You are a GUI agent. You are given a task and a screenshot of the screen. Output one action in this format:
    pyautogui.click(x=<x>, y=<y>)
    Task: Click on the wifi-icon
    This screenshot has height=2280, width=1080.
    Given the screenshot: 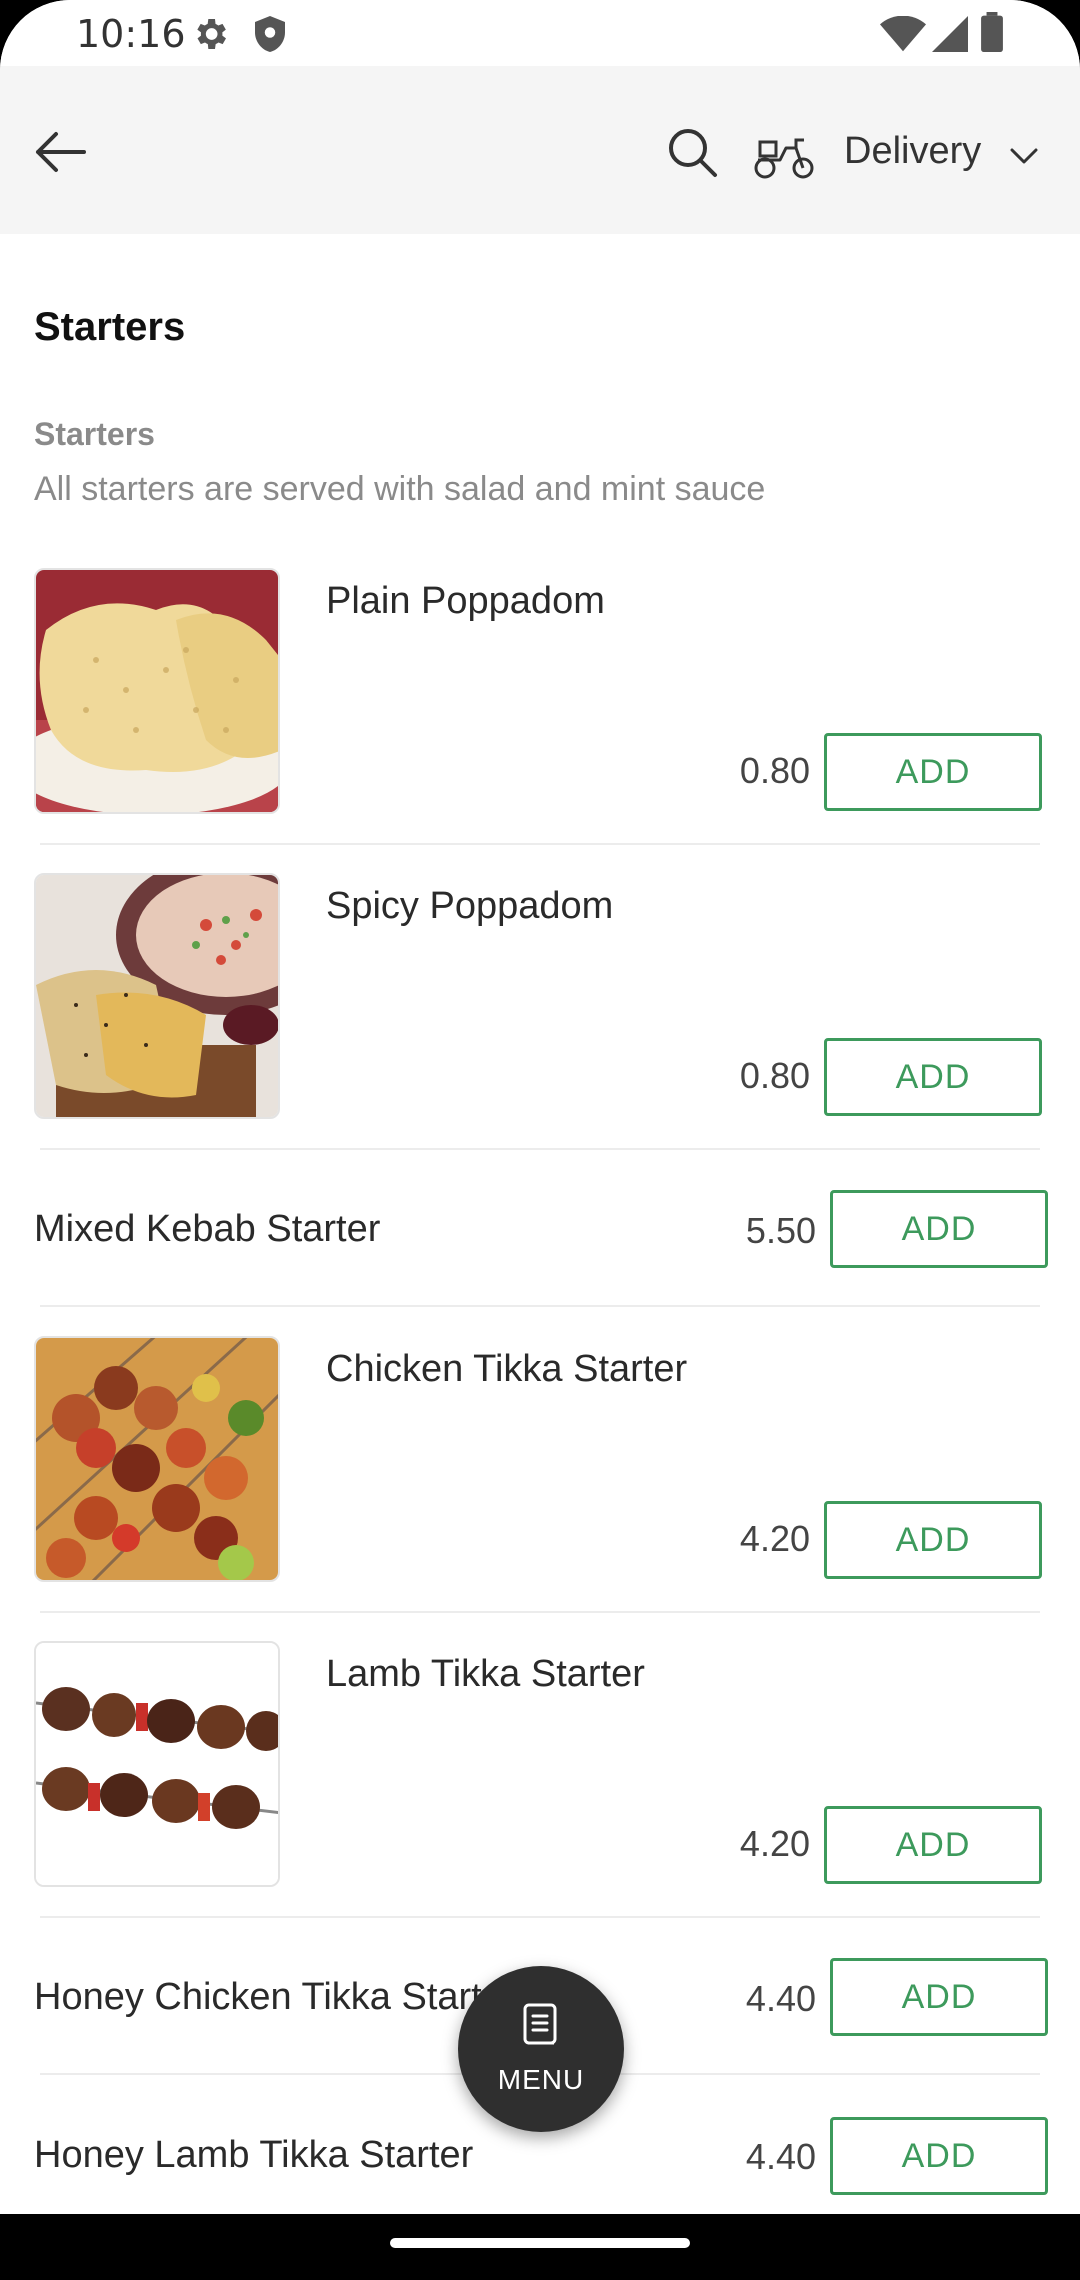 What is the action you would take?
    pyautogui.click(x=903, y=34)
    